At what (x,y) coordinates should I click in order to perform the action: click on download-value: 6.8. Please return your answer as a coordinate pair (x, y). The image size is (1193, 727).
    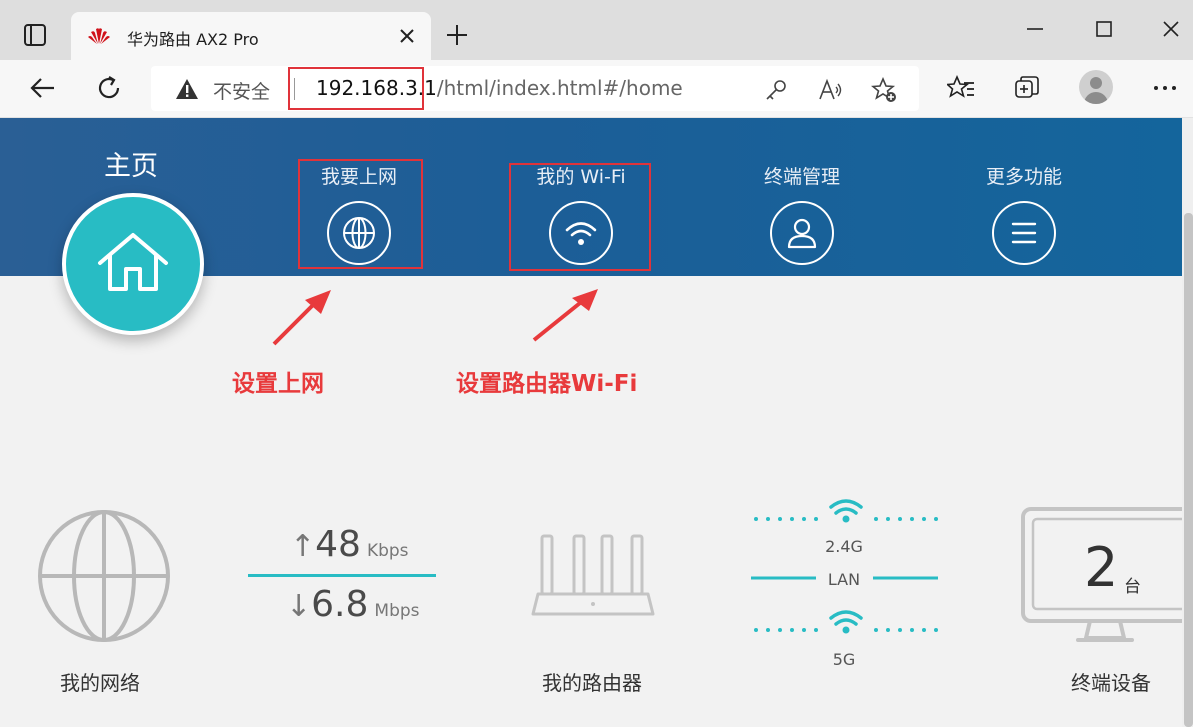
    Looking at the image, I should click on (340, 604).